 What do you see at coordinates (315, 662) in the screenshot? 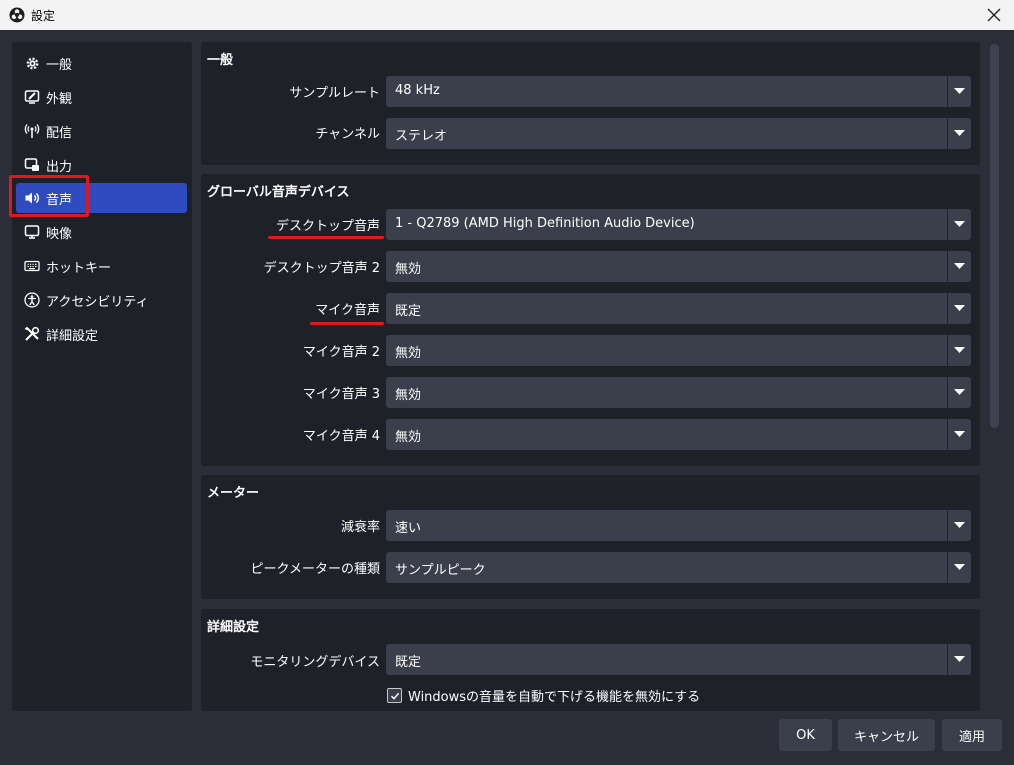
I see `monitoring-device-label: モニタリングデバイス` at bounding box center [315, 662].